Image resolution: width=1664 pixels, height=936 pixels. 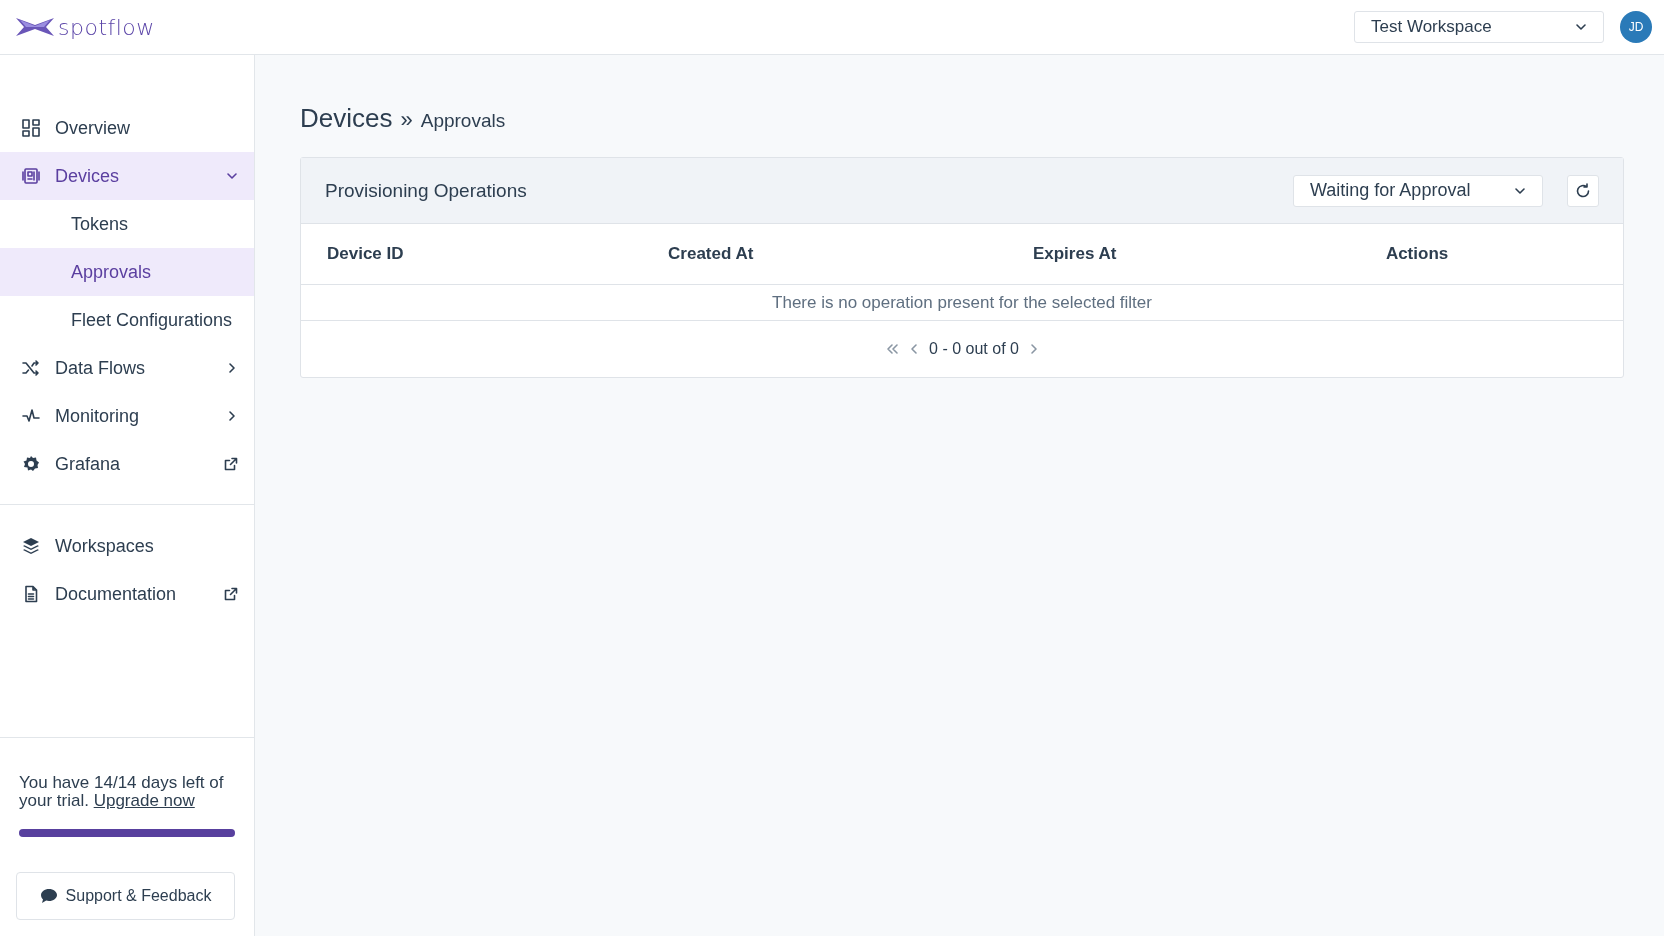 I want to click on sidebar-item: Devices, so click(x=127, y=176).